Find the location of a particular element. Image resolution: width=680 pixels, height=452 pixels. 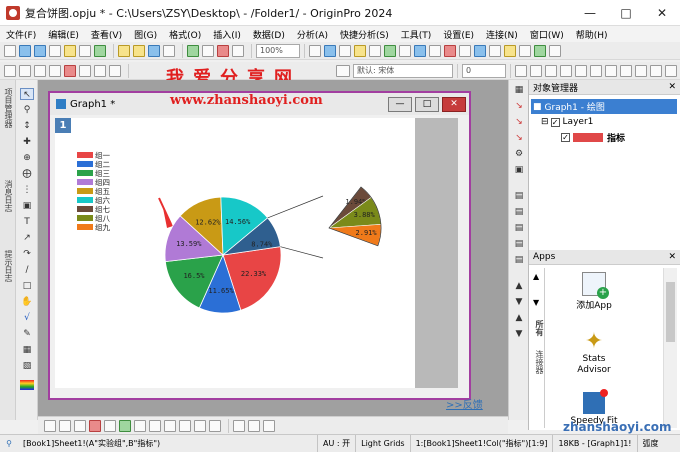

start-menu-icon is located at coordinates (540, 50).